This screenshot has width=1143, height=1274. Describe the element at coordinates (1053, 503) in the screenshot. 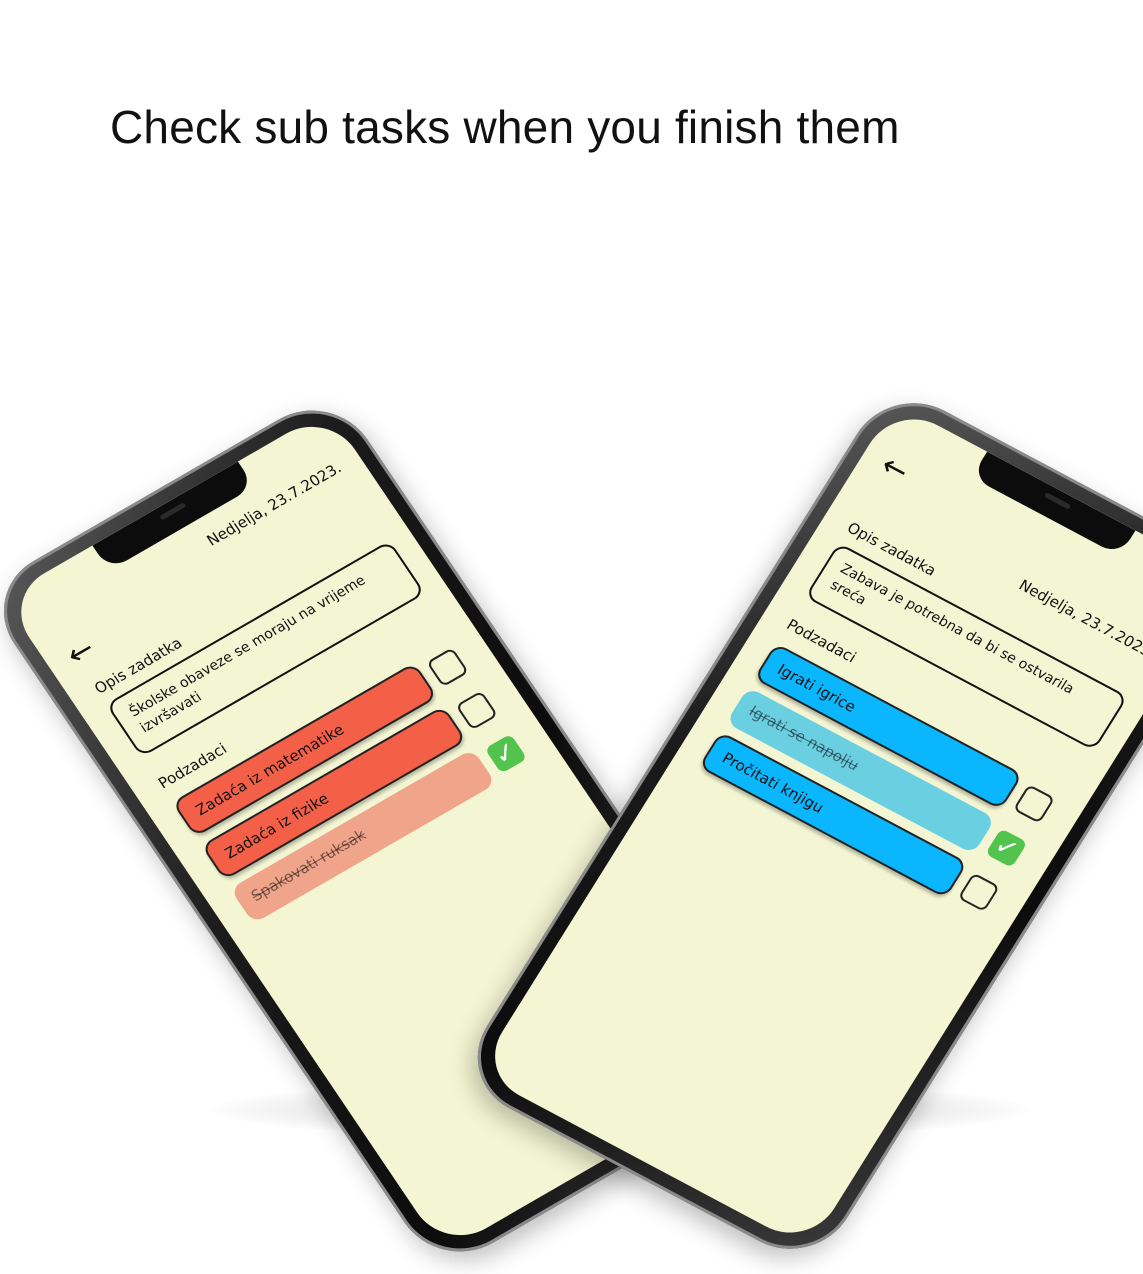

I see `right-phone-notch` at that location.